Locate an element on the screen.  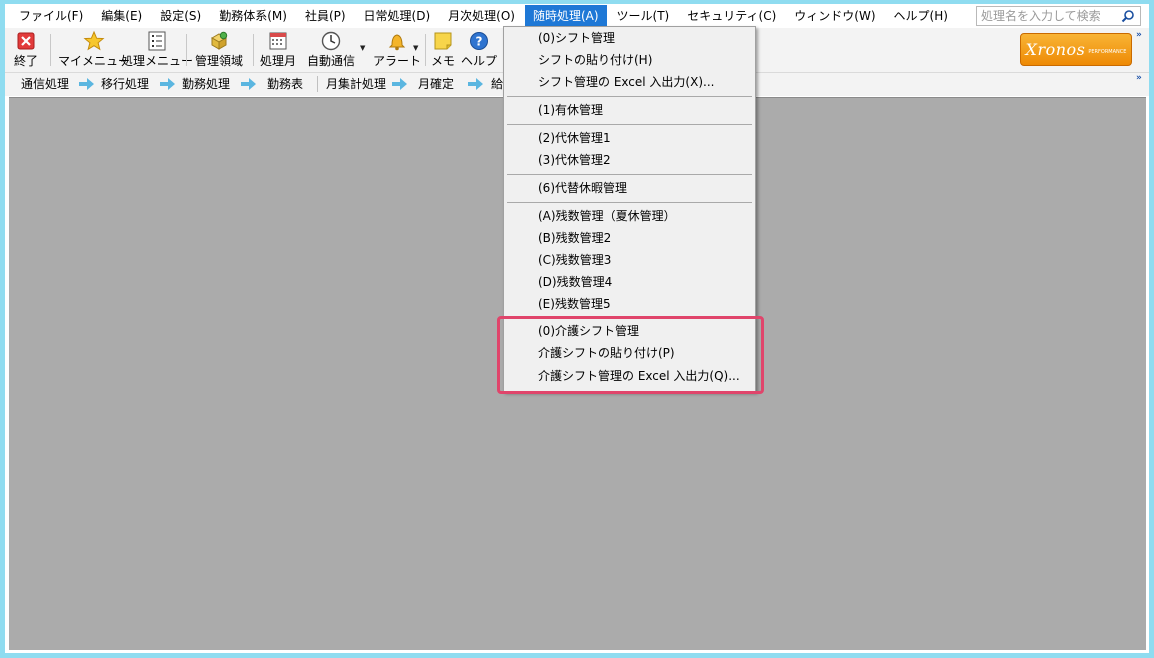
highlight-box is located at coordinates (630, 355).